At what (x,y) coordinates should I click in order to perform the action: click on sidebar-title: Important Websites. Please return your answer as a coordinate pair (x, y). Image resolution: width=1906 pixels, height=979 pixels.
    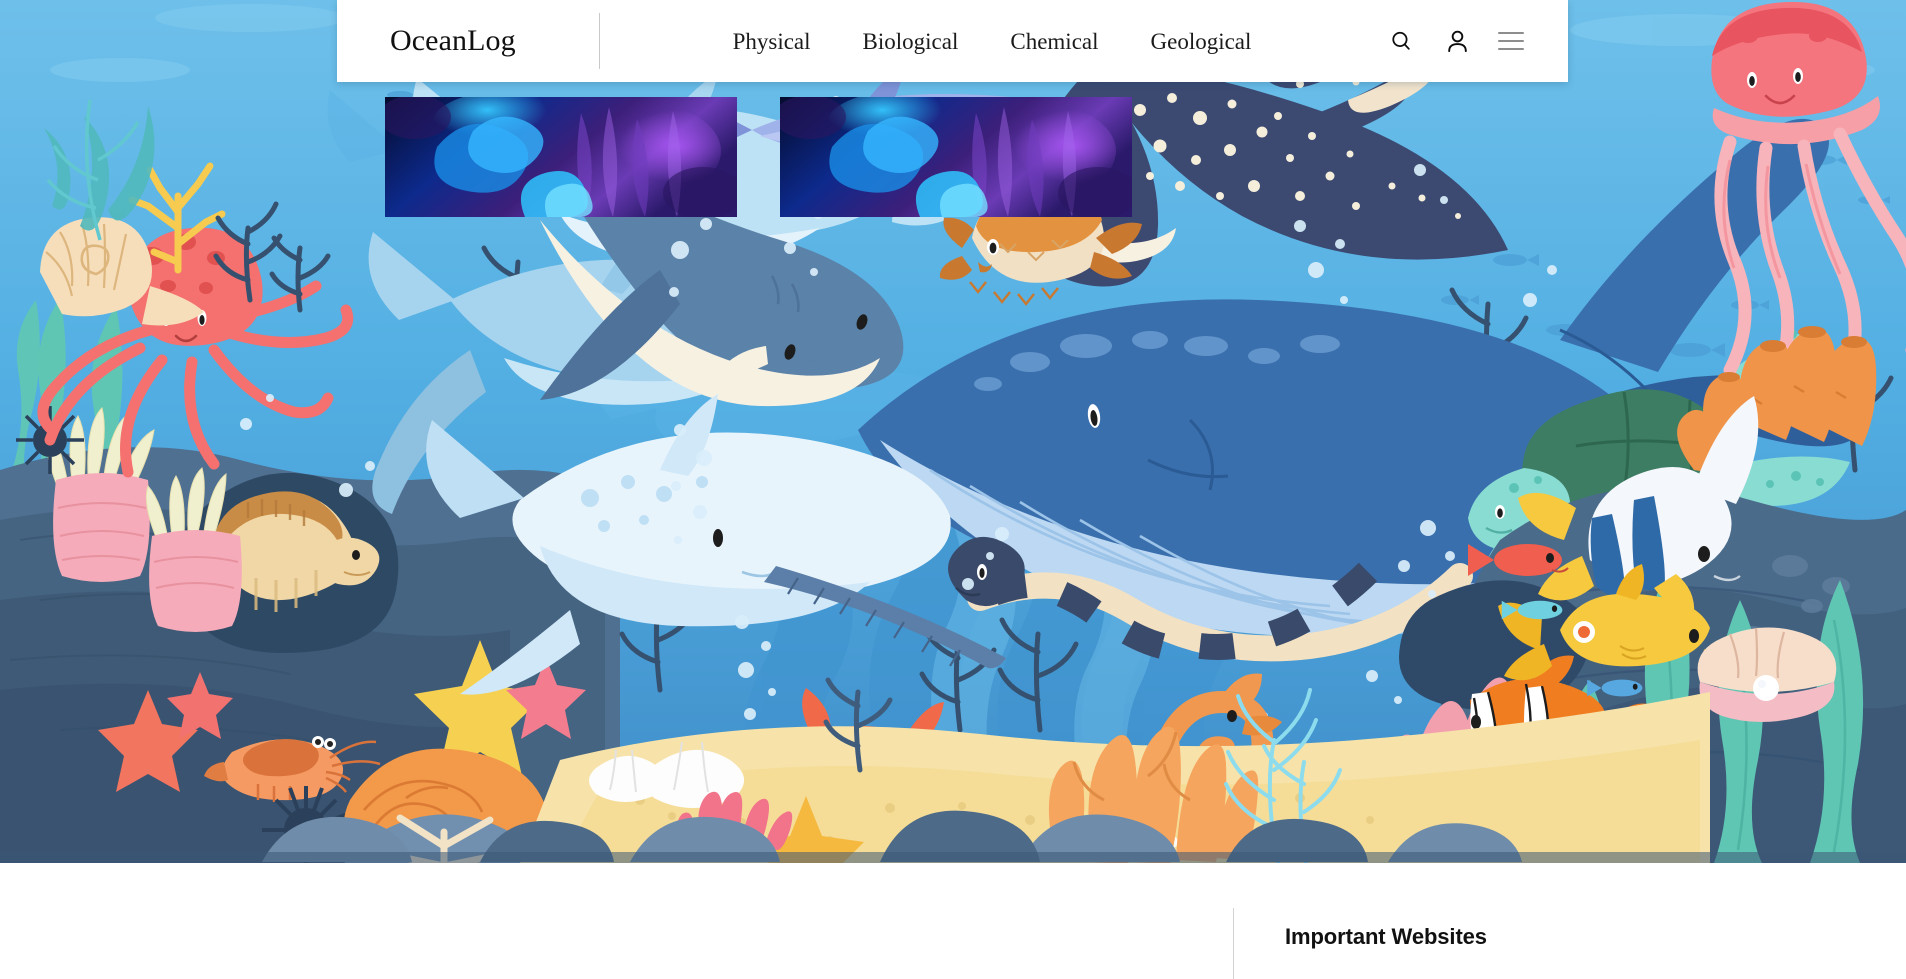
    Looking at the image, I should click on (1386, 936).